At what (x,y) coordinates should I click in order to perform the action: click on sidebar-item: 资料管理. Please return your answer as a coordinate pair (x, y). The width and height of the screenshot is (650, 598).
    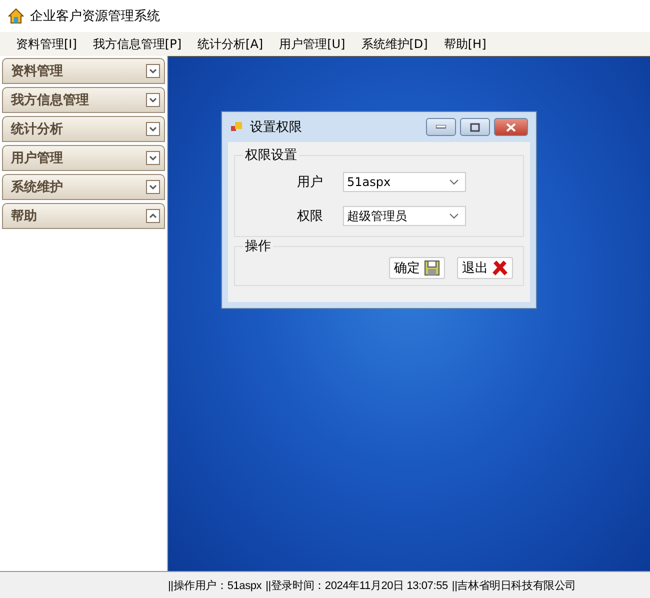
    Looking at the image, I should click on (83, 71).